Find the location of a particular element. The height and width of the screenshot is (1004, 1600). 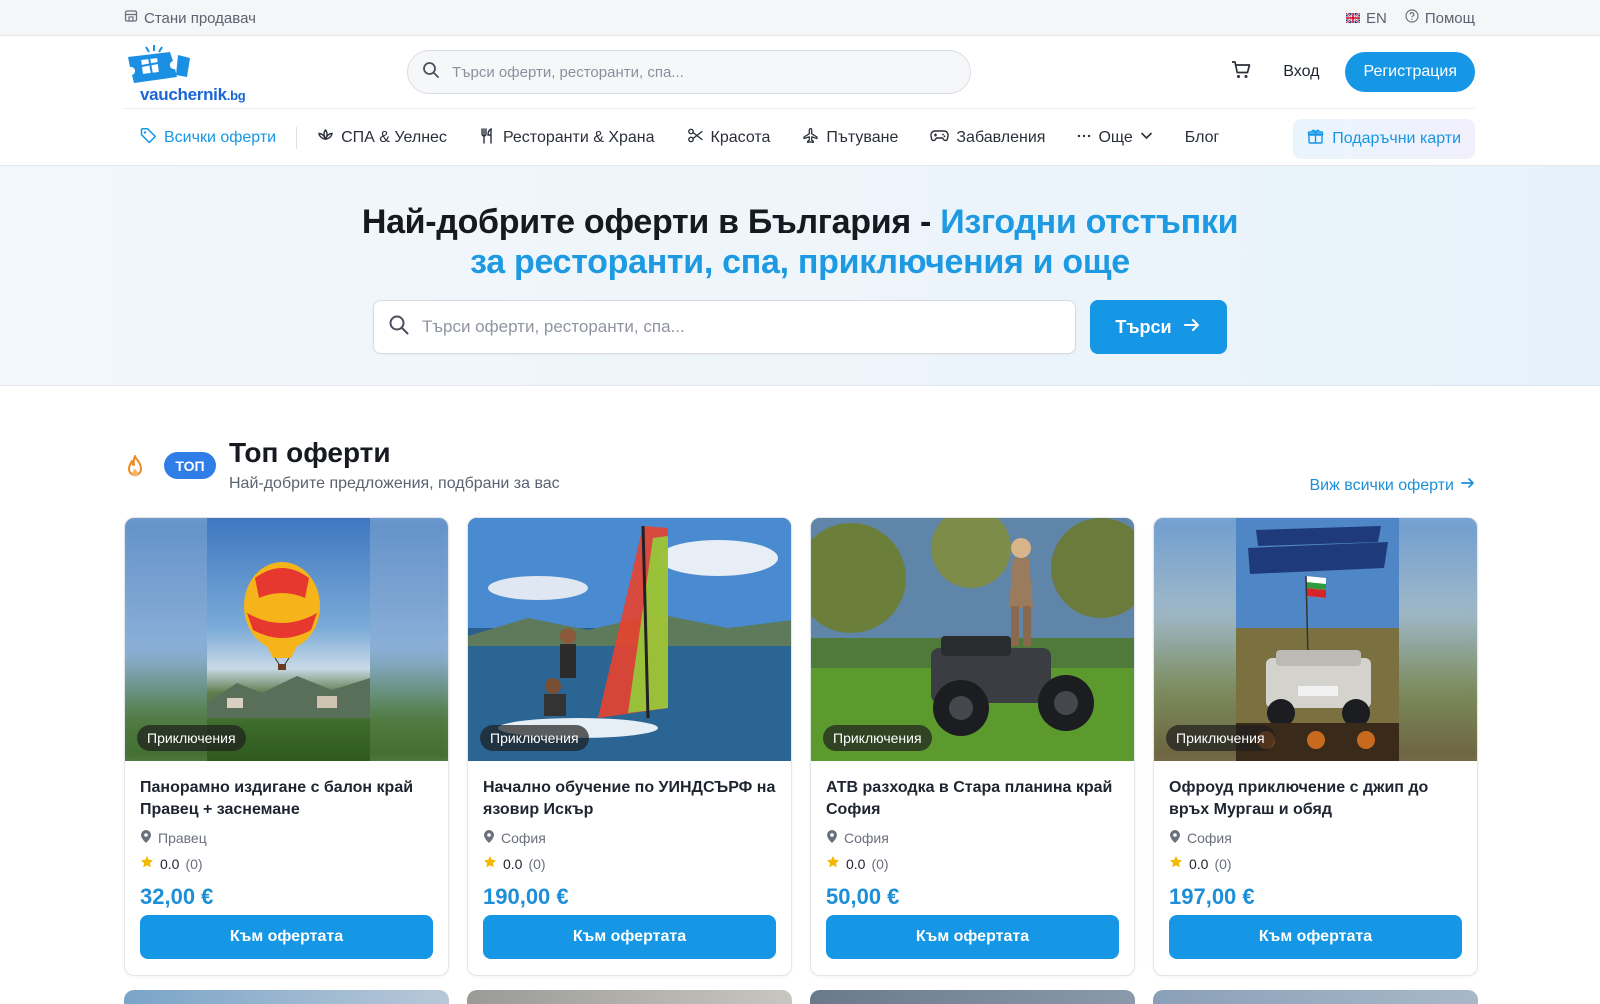

section-title: Топ оферти is located at coordinates (310, 452).